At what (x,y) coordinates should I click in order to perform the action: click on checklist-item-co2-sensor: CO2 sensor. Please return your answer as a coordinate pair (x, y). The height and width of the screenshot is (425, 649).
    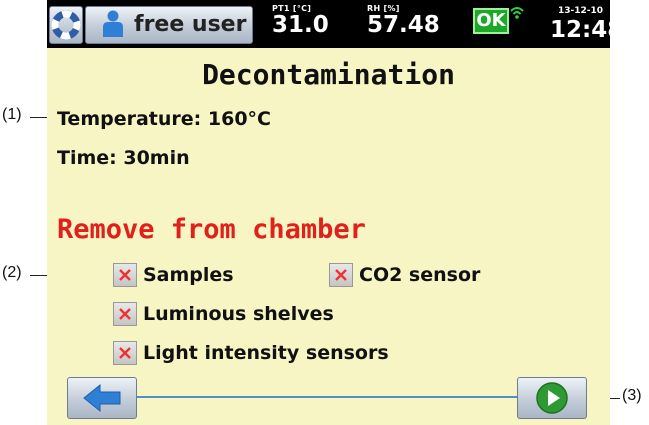
    Looking at the image, I should click on (404, 275).